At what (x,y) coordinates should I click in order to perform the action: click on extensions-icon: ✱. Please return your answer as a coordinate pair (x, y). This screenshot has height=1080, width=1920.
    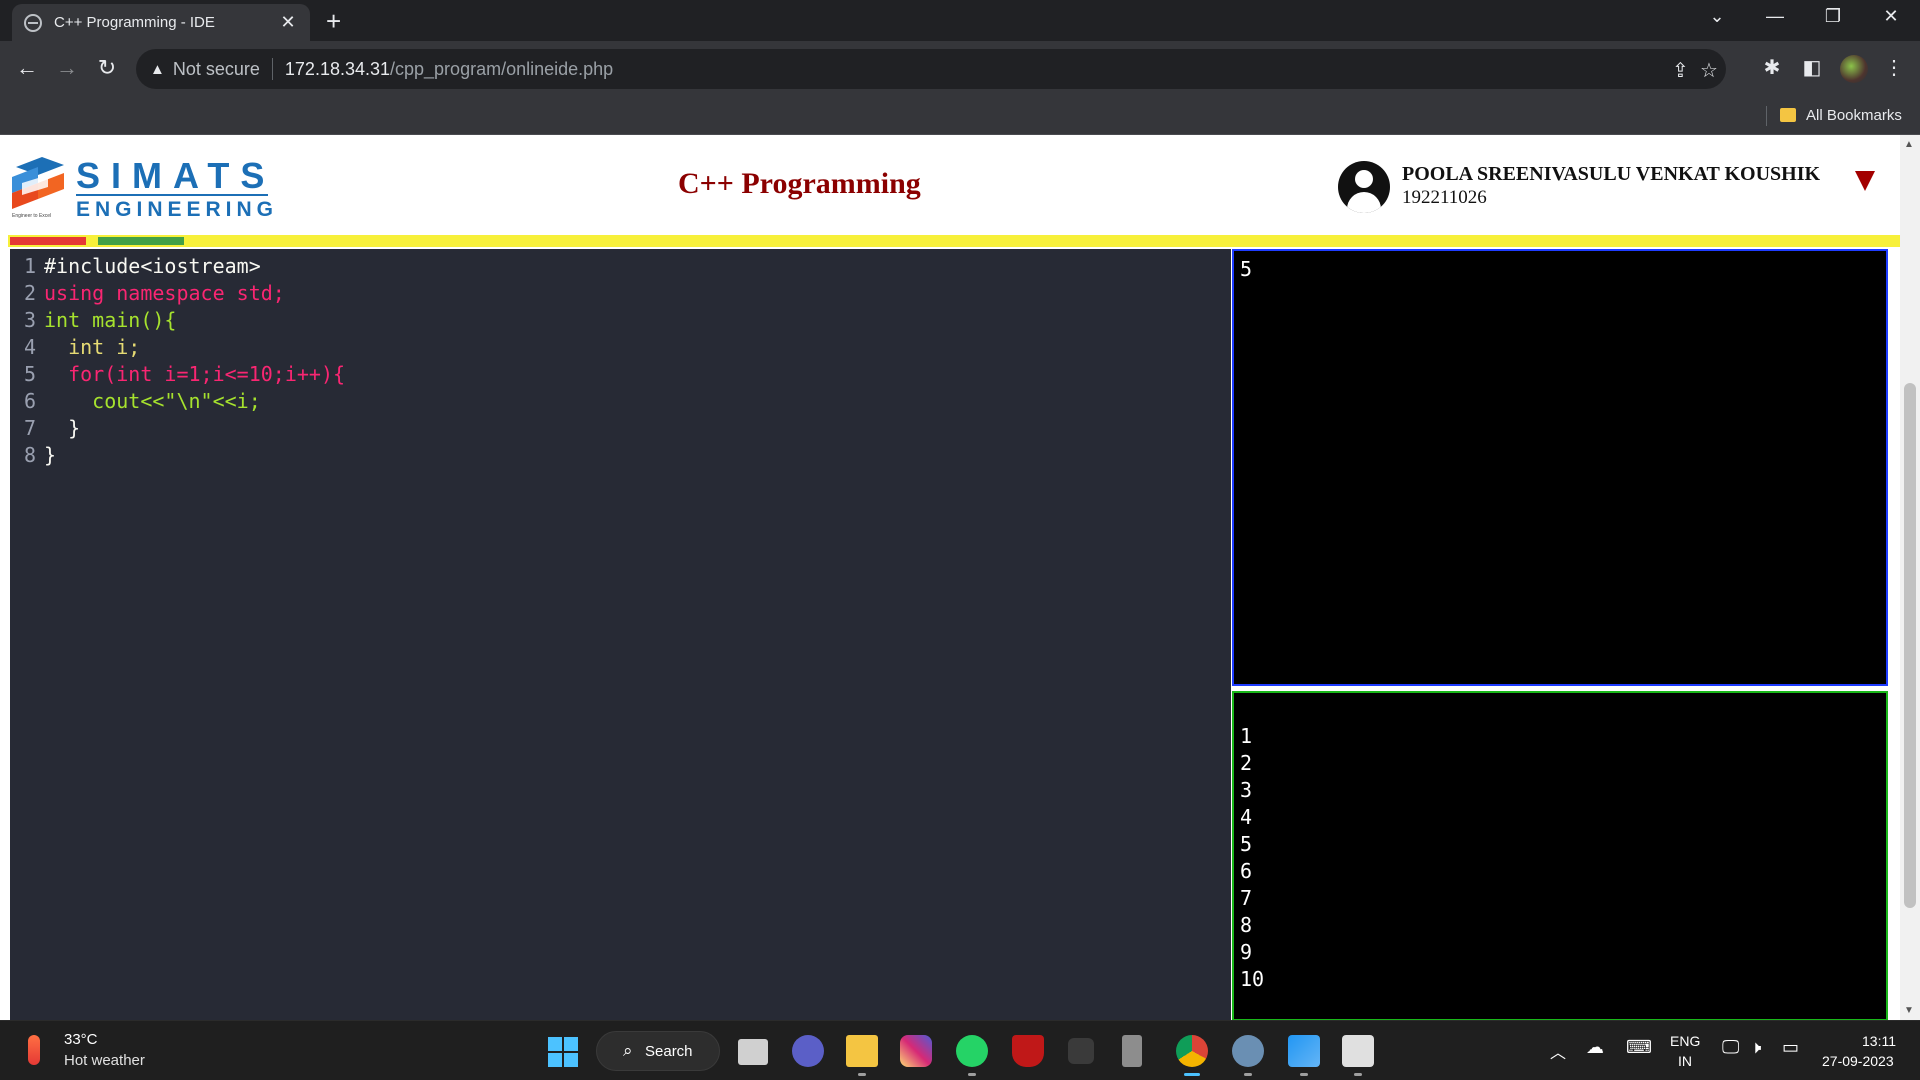
    Looking at the image, I should click on (1772, 67).